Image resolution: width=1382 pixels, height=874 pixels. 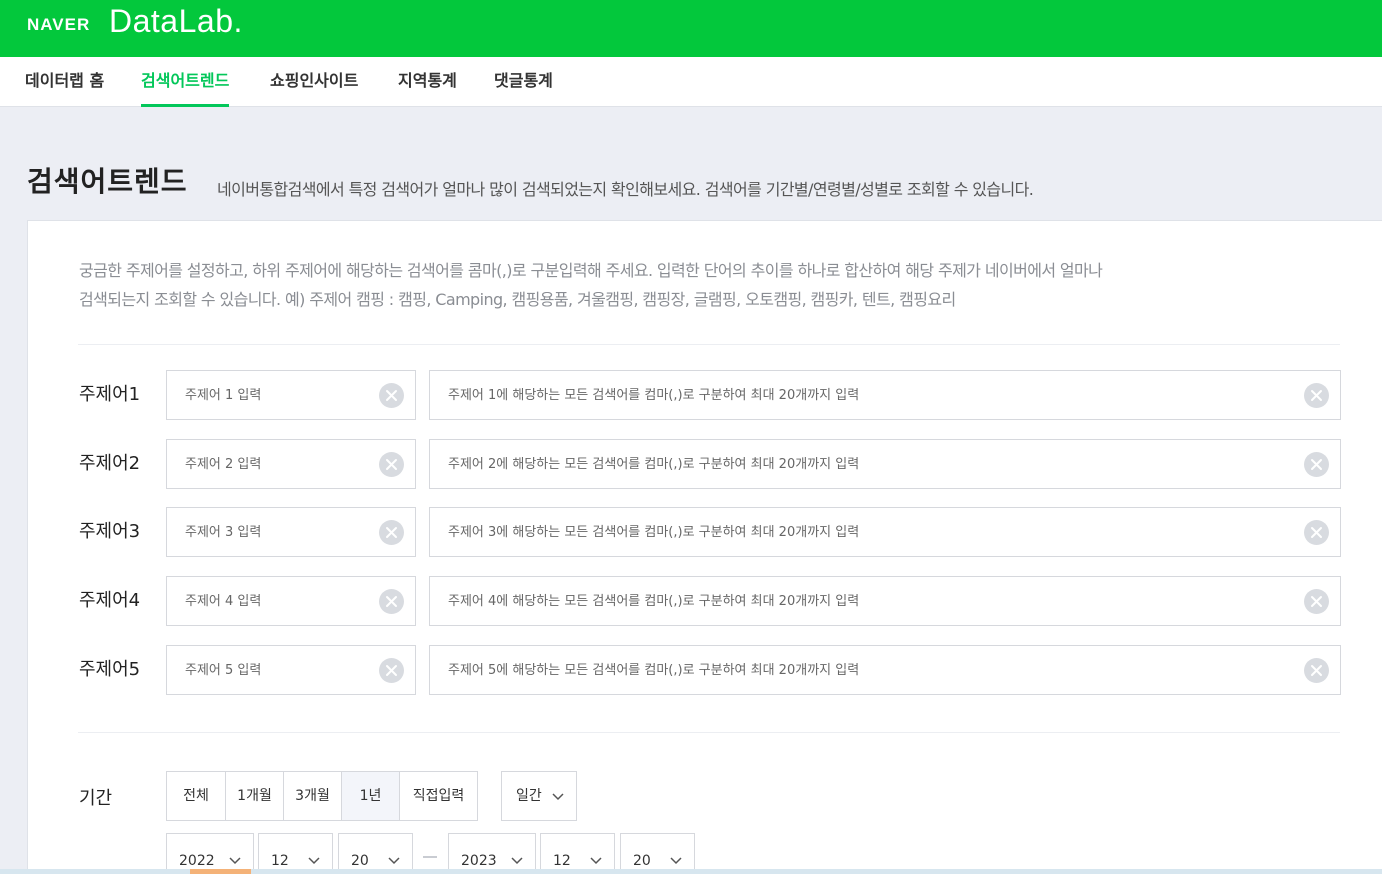 I want to click on end-day-value: 20, so click(x=642, y=861).